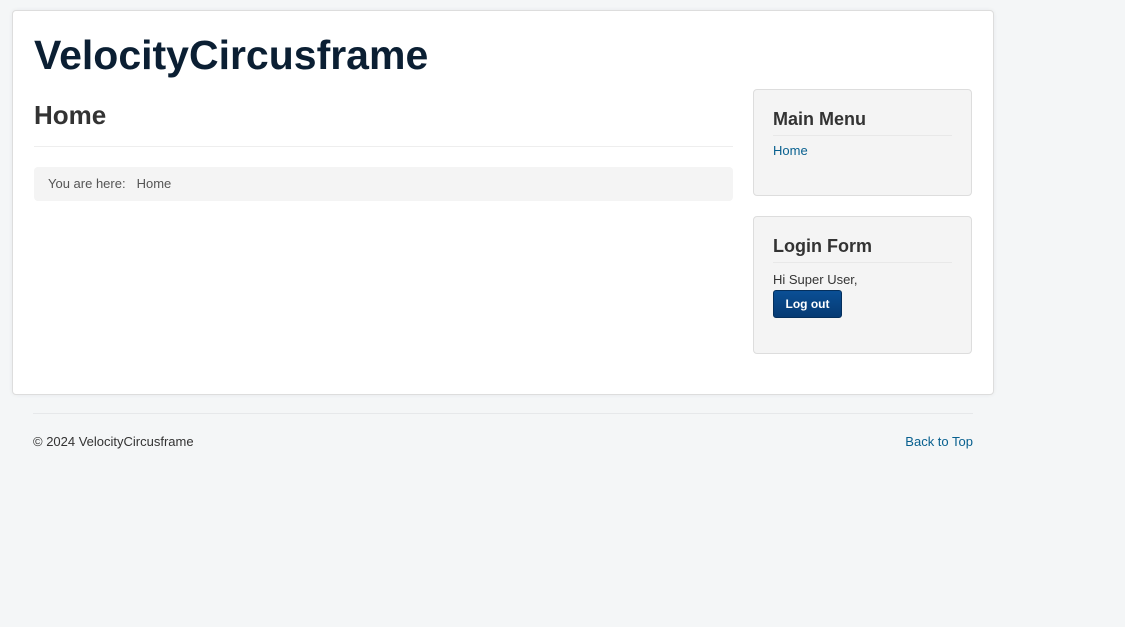  I want to click on back-to-top-link: Back to Top, so click(939, 441).